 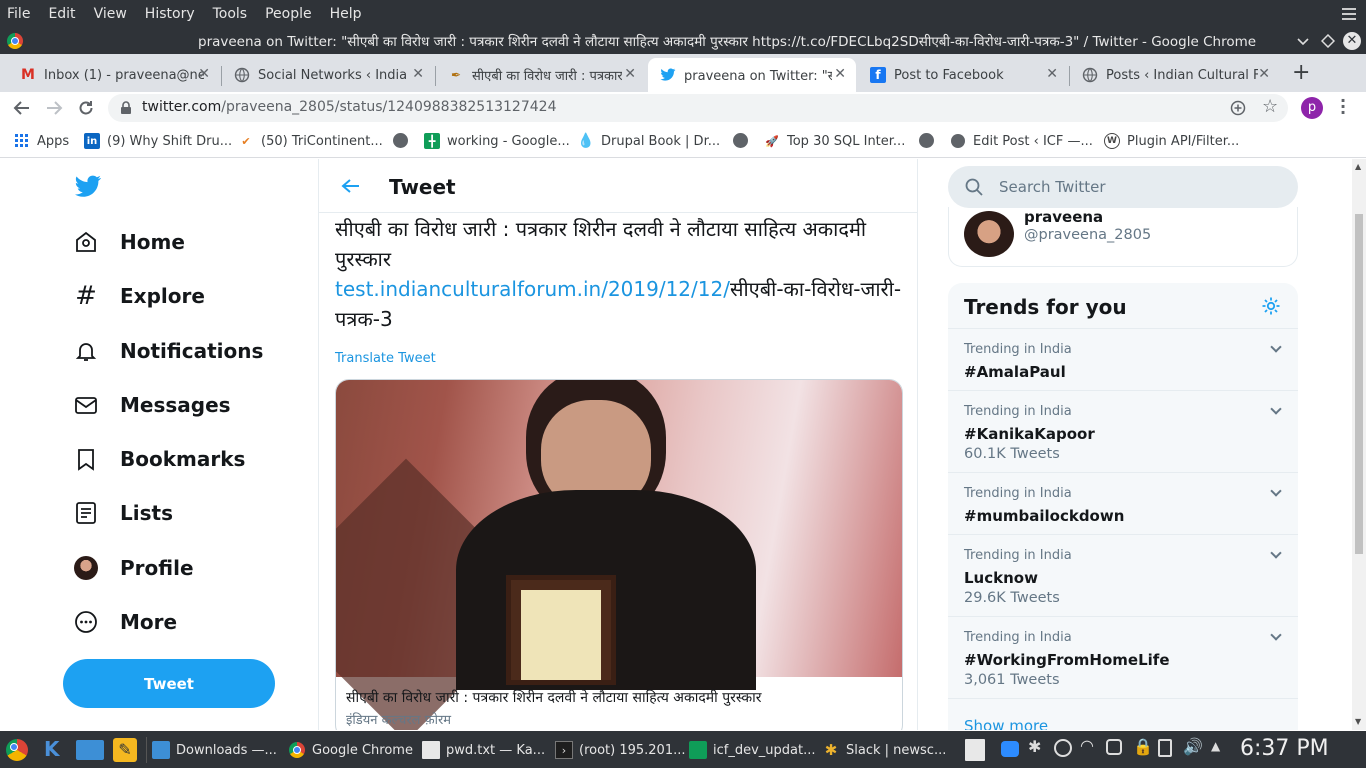 I want to click on page-scrollbar: ▲ ▼, so click(x=1359, y=444).